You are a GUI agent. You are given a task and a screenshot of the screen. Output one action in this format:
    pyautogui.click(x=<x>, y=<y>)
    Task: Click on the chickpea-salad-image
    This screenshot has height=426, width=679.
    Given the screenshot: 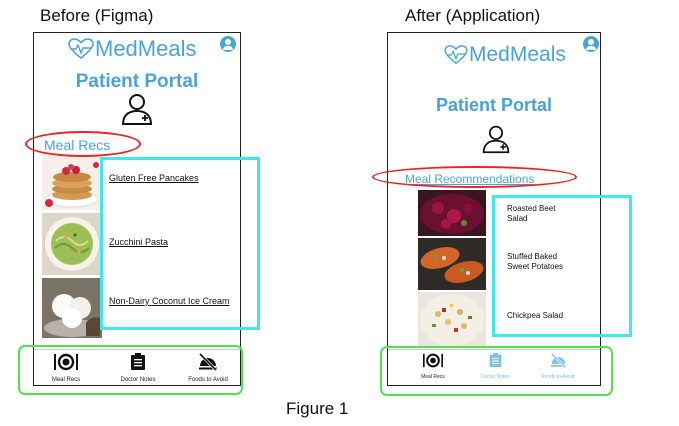 What is the action you would take?
    pyautogui.click(x=452, y=320)
    